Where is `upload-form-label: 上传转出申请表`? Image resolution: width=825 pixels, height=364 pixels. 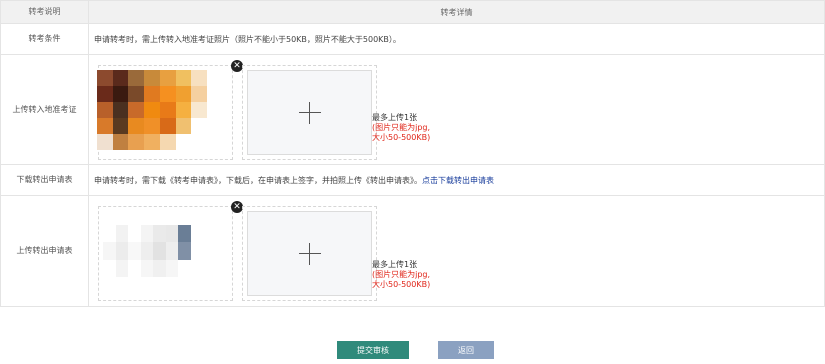
upload-form-label: 上传转出申请表 is located at coordinates (44, 251).